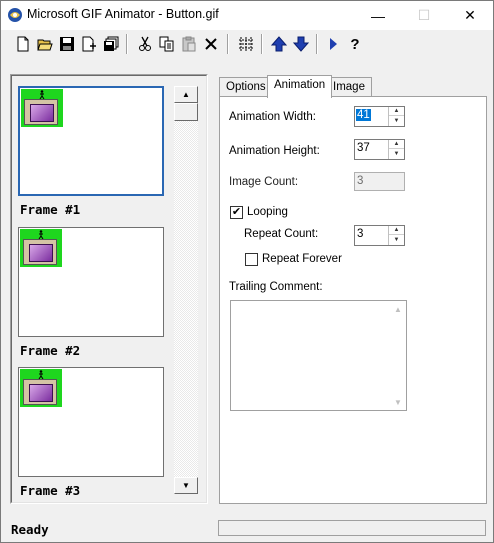 This screenshot has height=543, width=494. I want to click on toolbar: ?, so click(247, 46).